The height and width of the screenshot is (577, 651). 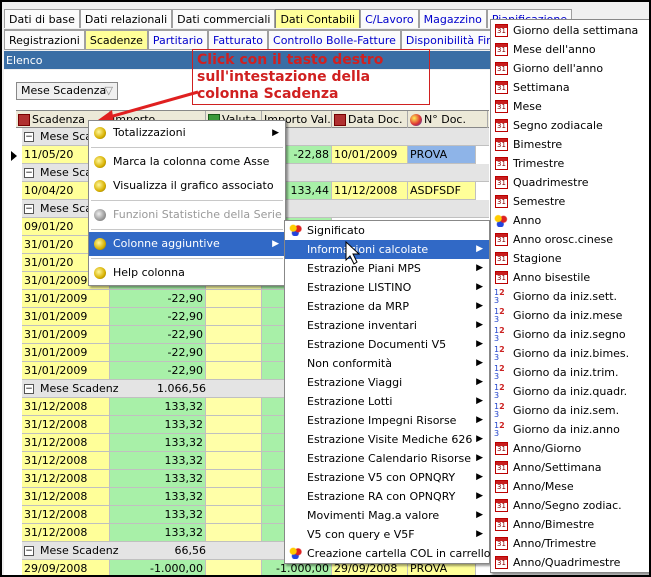 What do you see at coordinates (296, 230) in the screenshot?
I see `balls-icon` at bounding box center [296, 230].